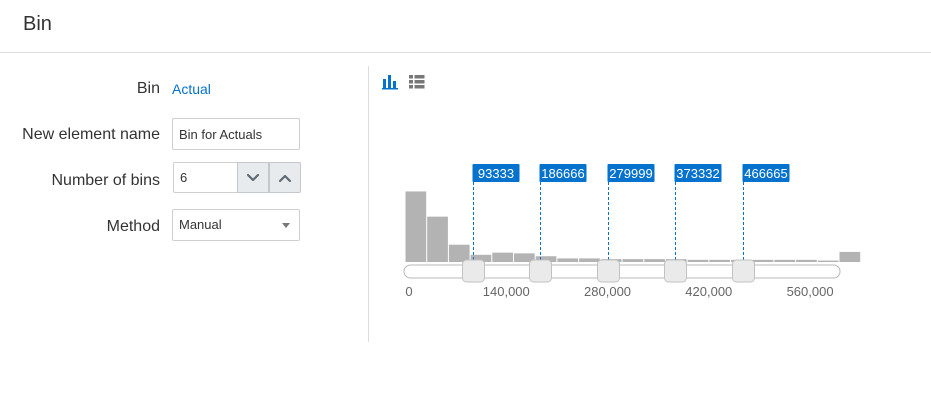  What do you see at coordinates (626, 223) in the screenshot?
I see `bin-boundary-marker: 279999` at bounding box center [626, 223].